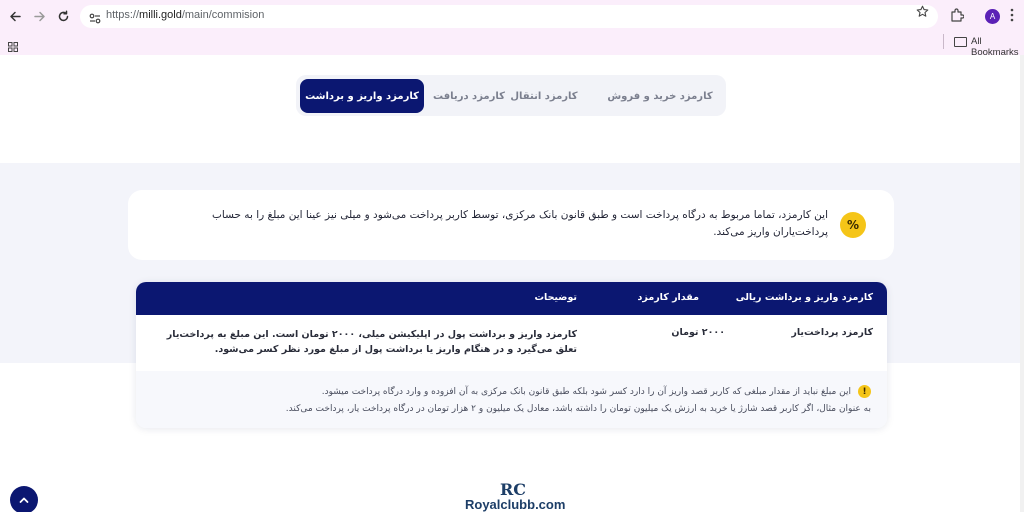  I want to click on scroll-to-top-button, so click(24, 499).